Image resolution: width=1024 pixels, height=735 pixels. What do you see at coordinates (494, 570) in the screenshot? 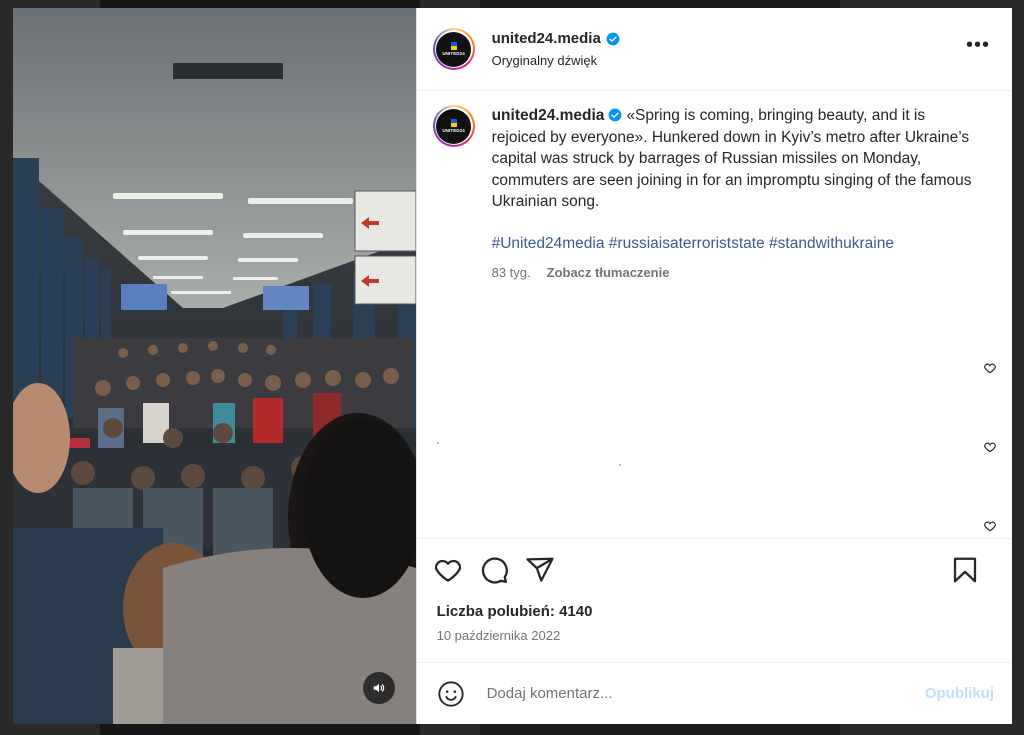
I see `comment-icon` at bounding box center [494, 570].